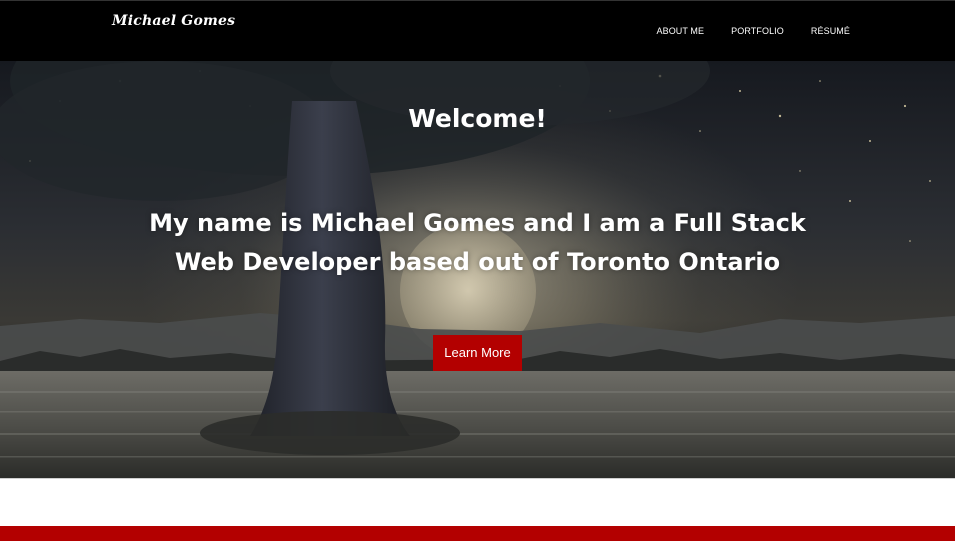  Describe the element at coordinates (477, 478) in the screenshot. I see `section-divider` at that location.